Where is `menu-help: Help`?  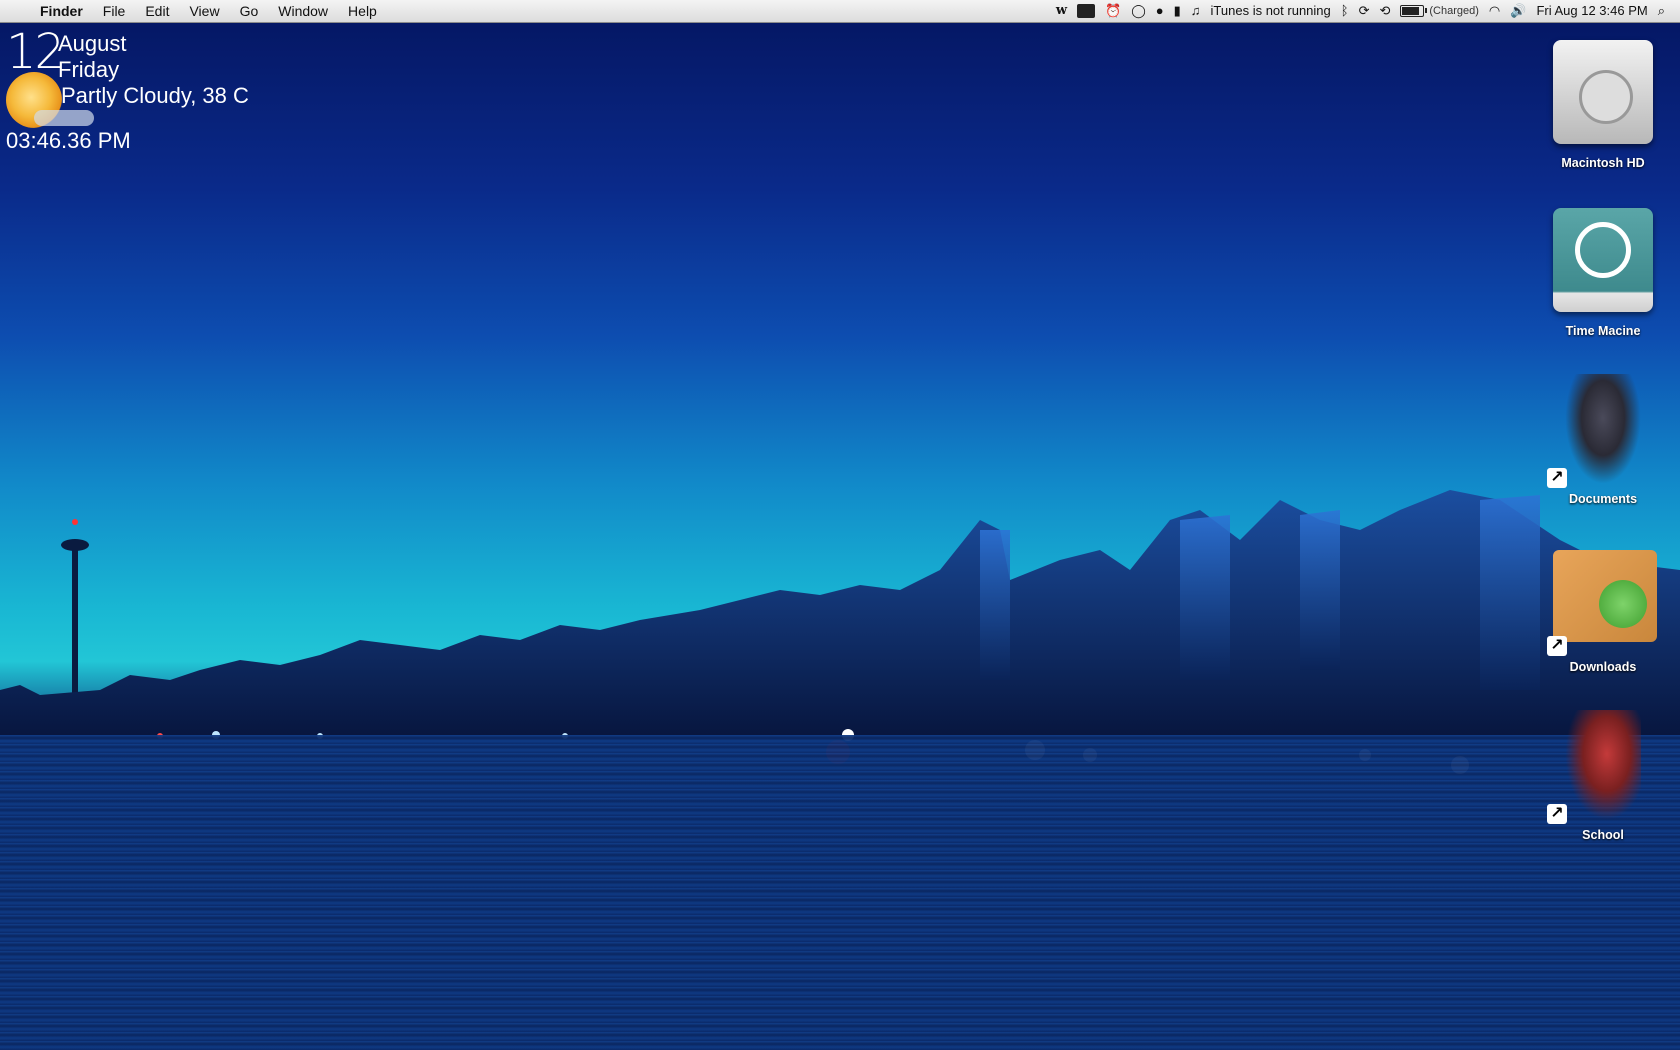 menu-help: Help is located at coordinates (362, 11).